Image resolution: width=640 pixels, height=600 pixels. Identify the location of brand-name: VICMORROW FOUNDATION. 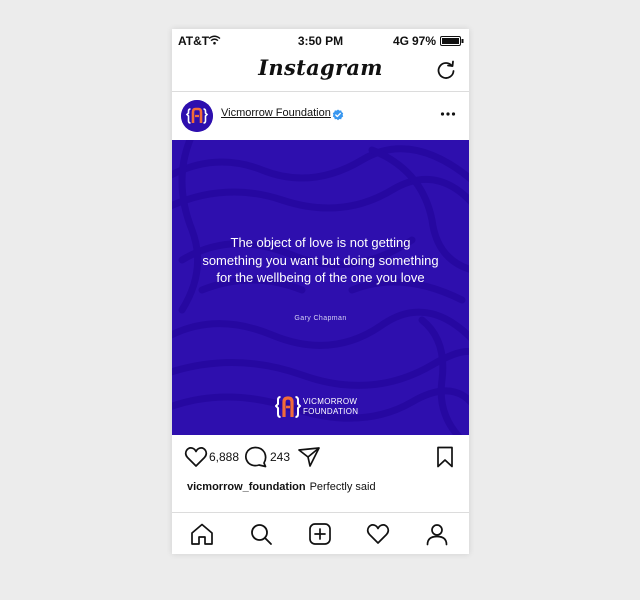
(330, 406).